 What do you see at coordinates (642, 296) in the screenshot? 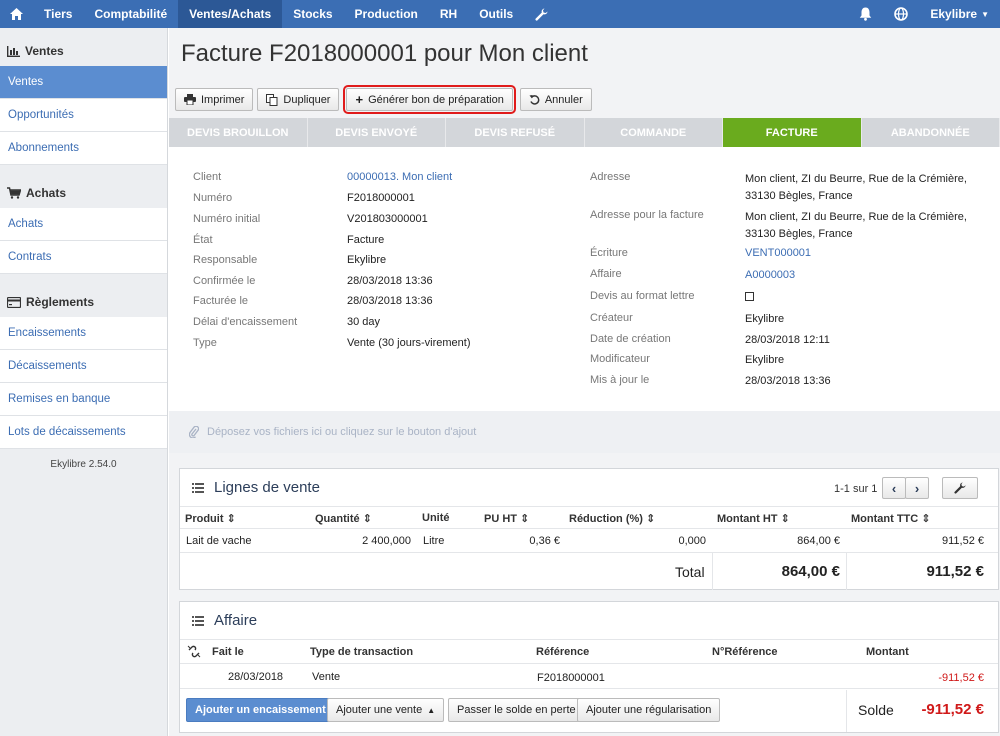
I see `field-label-devis-lettre: Devis au format lettre` at bounding box center [642, 296].